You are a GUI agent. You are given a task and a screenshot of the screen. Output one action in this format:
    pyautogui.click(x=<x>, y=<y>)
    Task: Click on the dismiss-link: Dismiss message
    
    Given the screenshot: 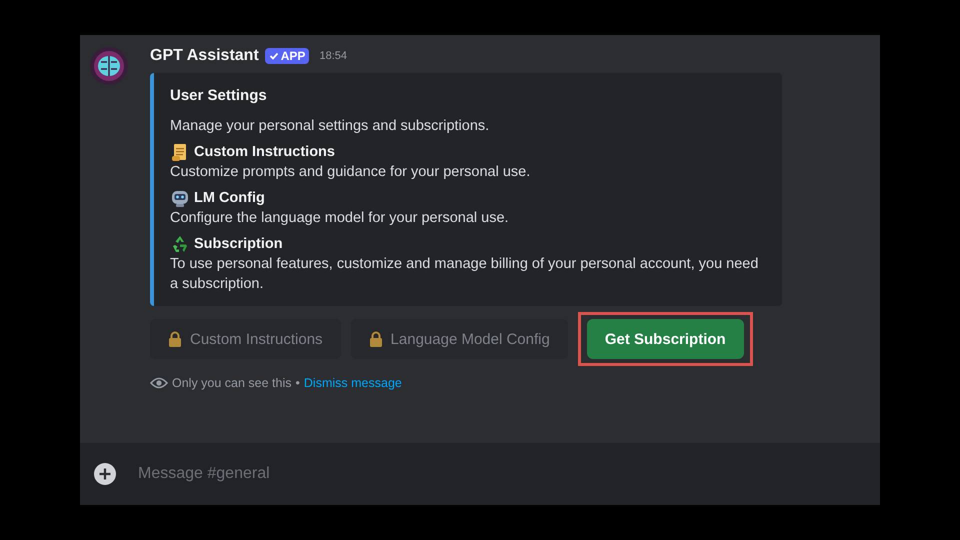 What is the action you would take?
    pyautogui.click(x=353, y=383)
    